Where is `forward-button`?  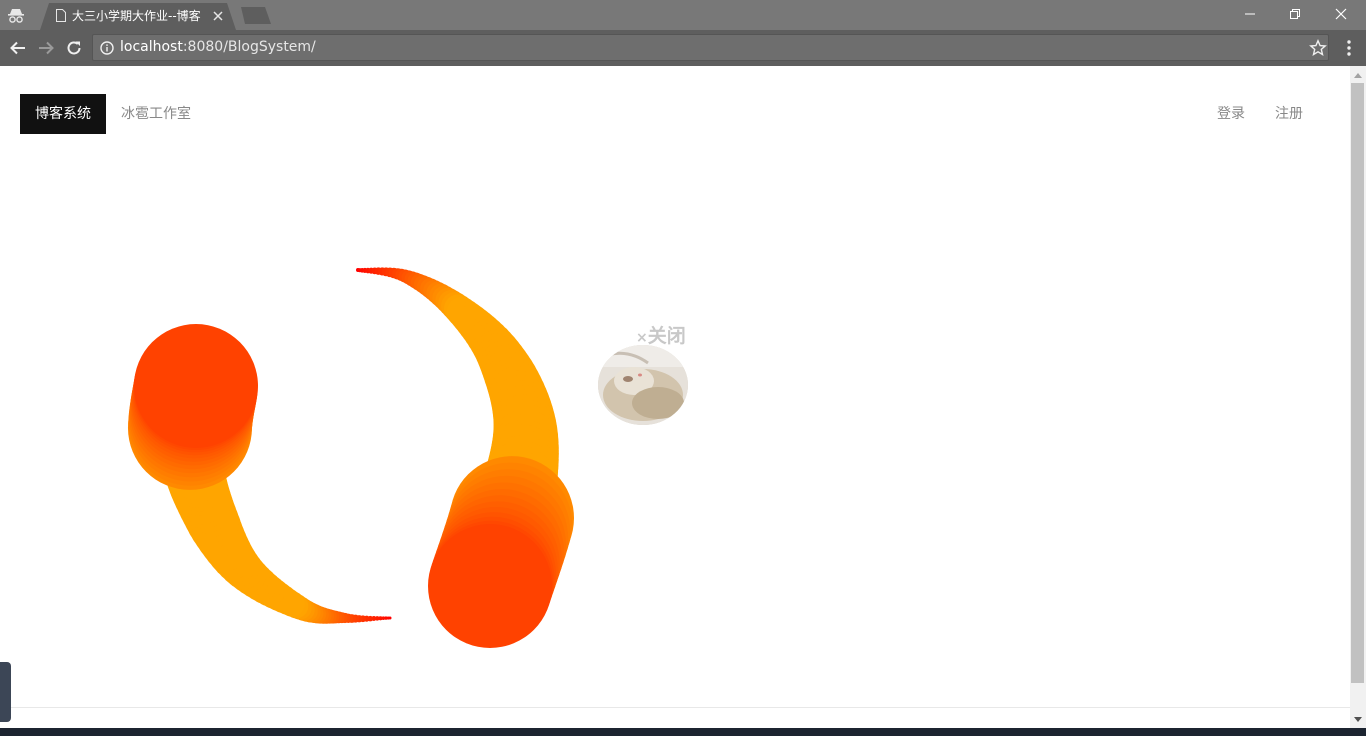
forward-button is located at coordinates (46, 48).